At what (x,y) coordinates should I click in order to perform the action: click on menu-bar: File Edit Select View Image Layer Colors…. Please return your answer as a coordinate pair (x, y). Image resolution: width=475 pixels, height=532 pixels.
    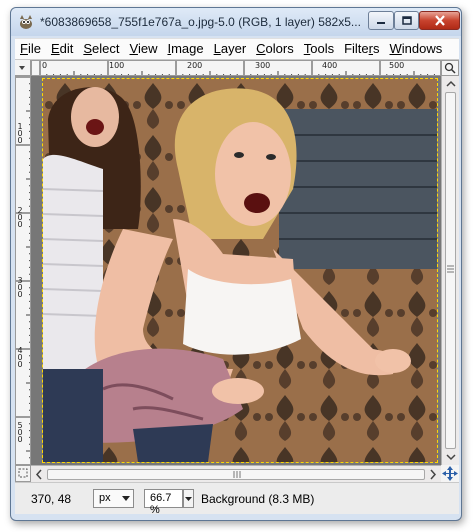
    Looking at the image, I should click on (237, 49).